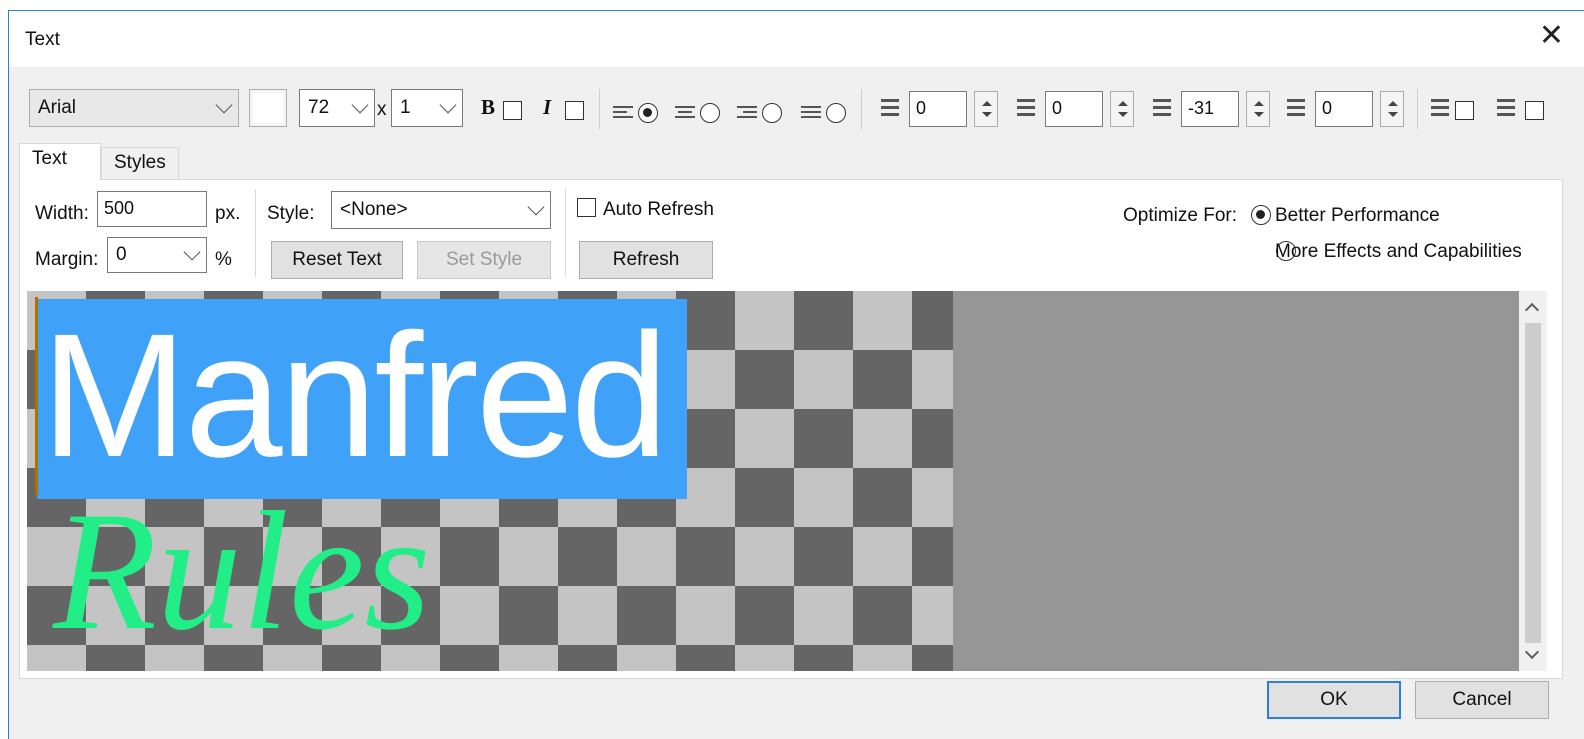 The image size is (1584, 739). I want to click on scale-value: 1, so click(405, 107).